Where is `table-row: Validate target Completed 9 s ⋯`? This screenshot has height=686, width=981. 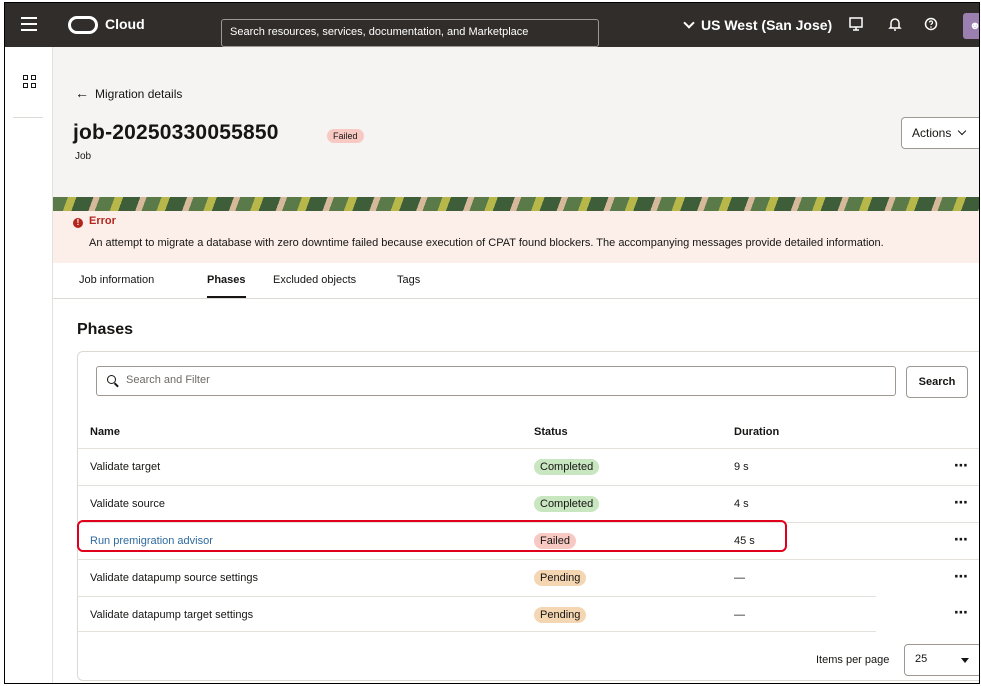
table-row: Validate target Completed 9 s ⋯ is located at coordinates (528, 466).